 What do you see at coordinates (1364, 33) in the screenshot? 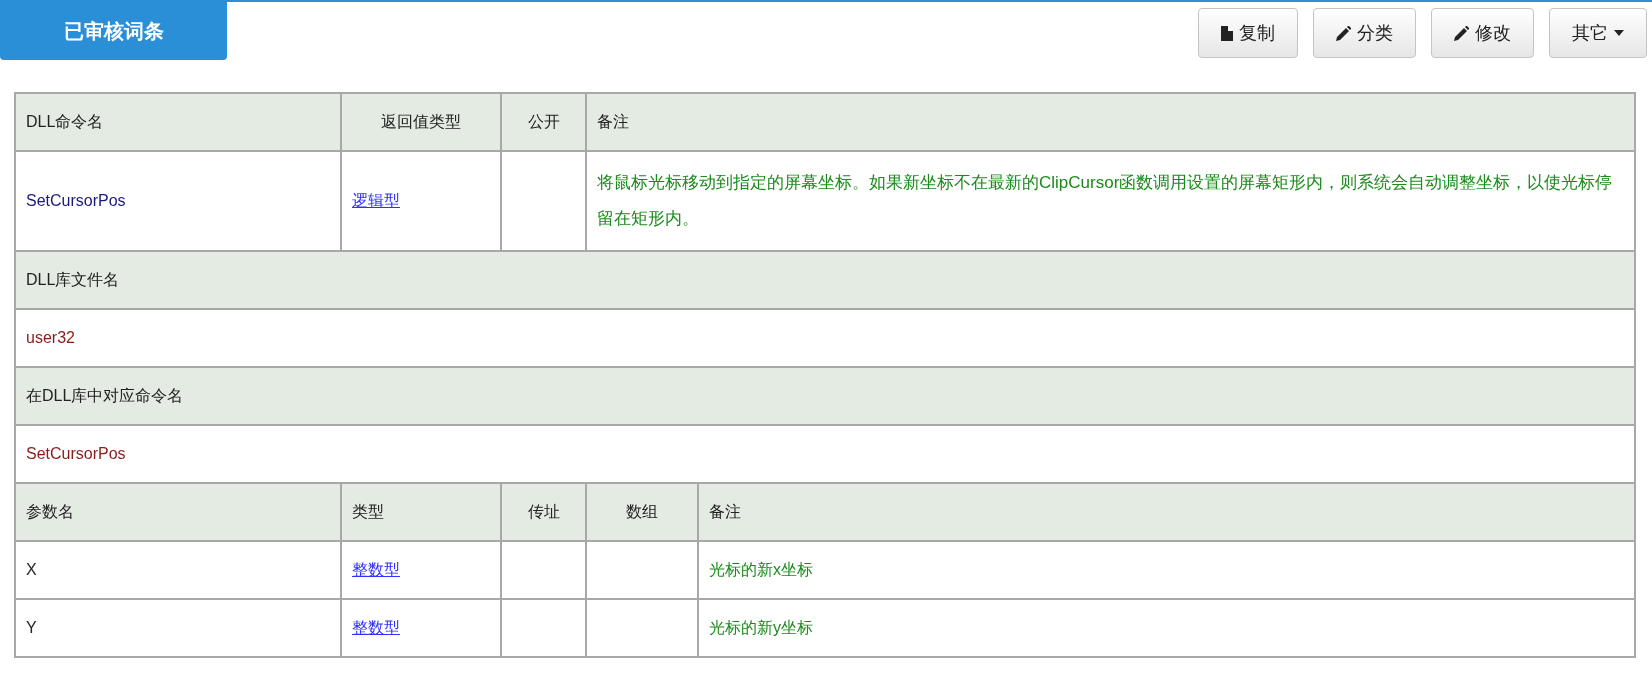
I see `toolbar-button: 分类` at bounding box center [1364, 33].